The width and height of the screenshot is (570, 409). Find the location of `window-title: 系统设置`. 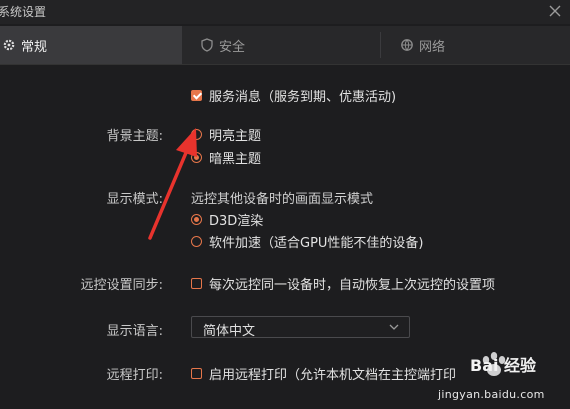

window-title: 系统设置 is located at coordinates (23, 12).